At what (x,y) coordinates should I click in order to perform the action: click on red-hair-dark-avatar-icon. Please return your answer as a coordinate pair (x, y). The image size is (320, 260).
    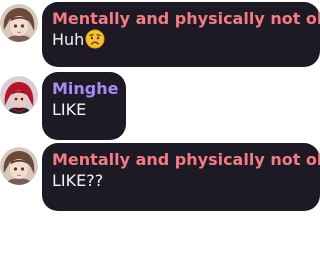
    Looking at the image, I should click on (19, 95).